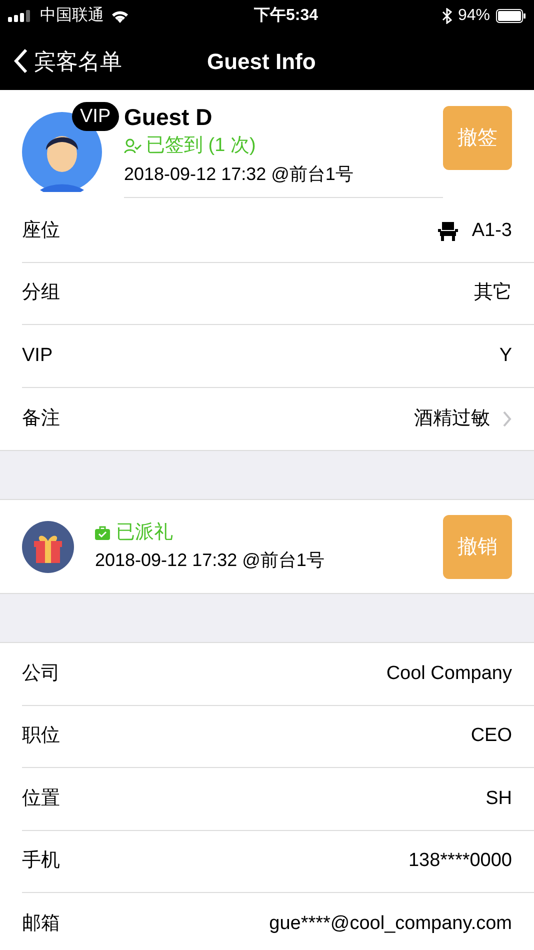 This screenshot has width=534, height=950. Describe the element at coordinates (201, 146) in the screenshot. I see `check-in-status: 已签到 (1 次)` at that location.